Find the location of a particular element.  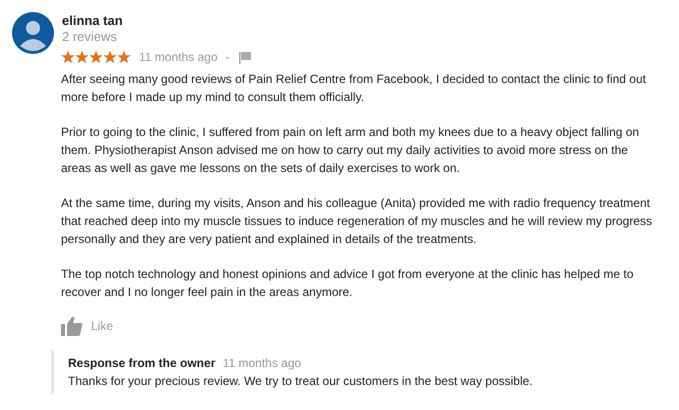

reviewer-name: elinna tan is located at coordinates (92, 21).